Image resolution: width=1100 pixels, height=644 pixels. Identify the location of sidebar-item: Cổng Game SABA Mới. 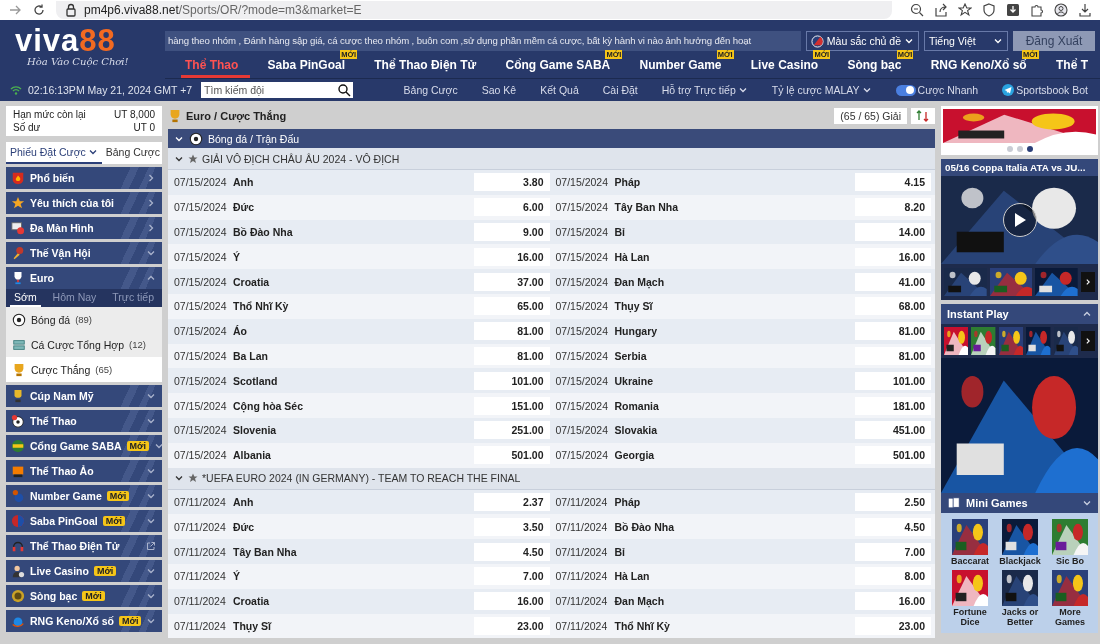
(84, 446).